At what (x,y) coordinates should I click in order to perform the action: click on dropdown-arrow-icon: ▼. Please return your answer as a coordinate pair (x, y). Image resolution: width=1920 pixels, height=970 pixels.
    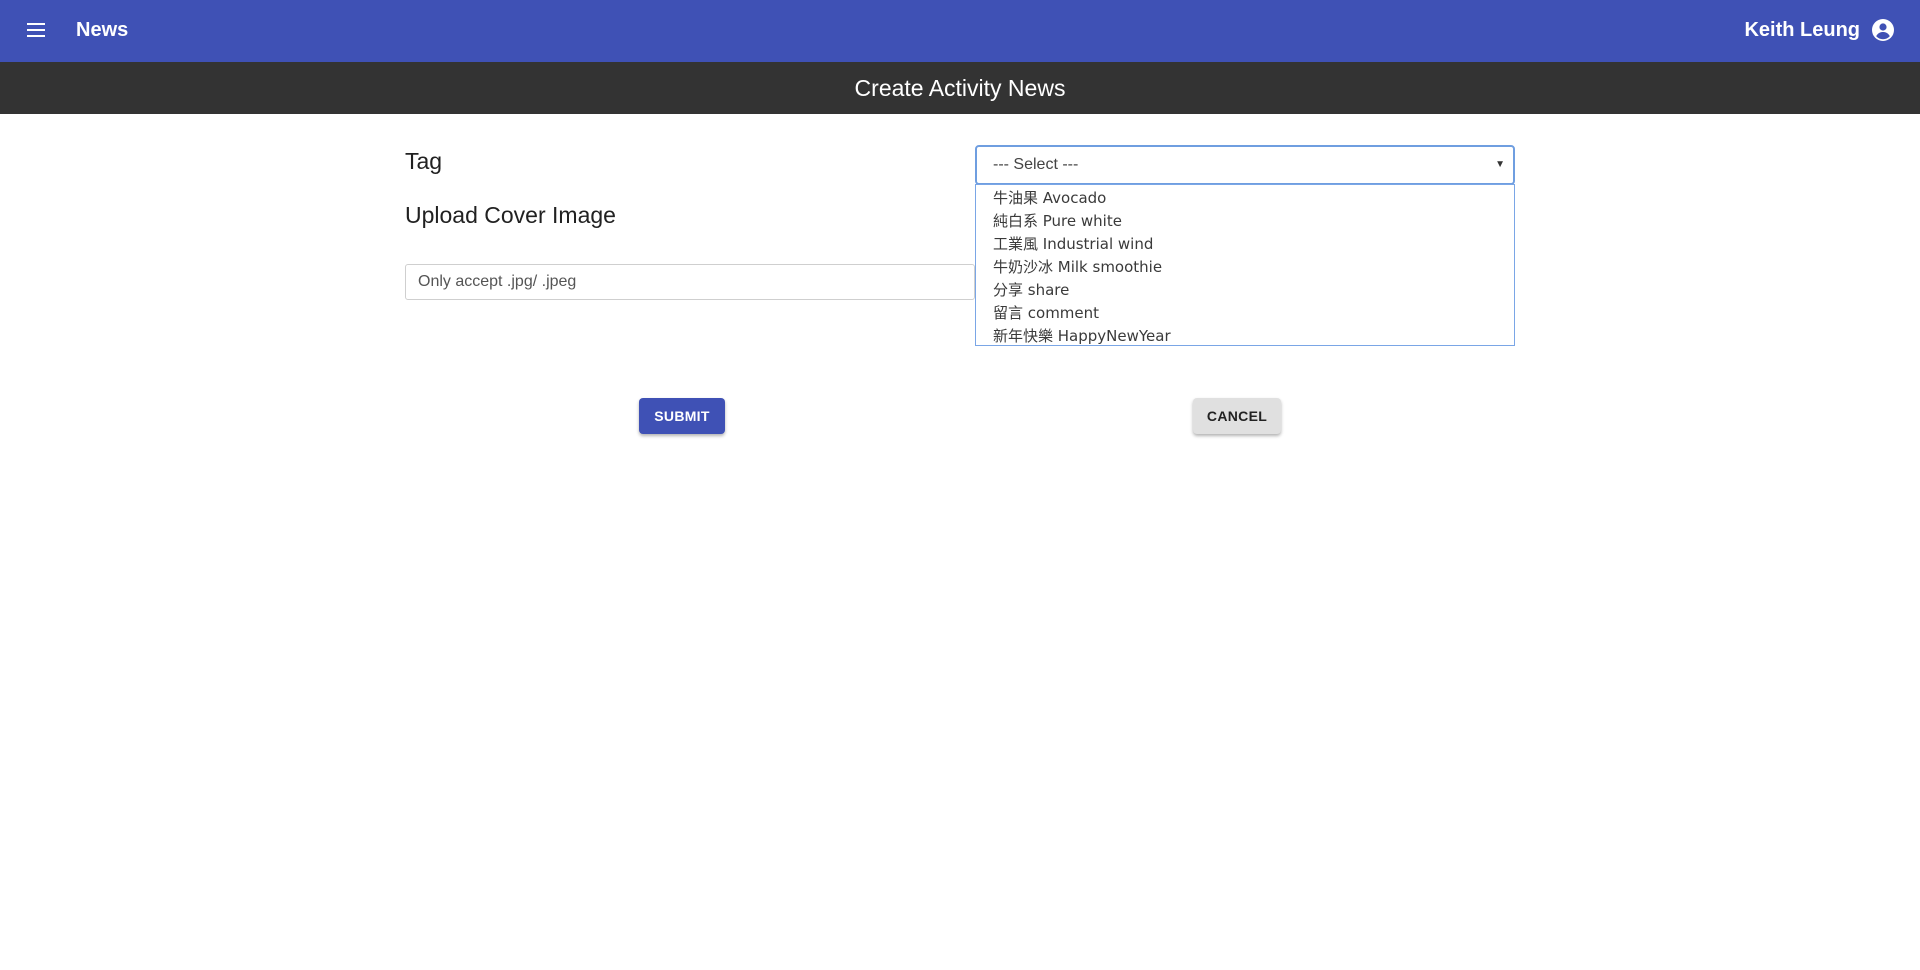
    Looking at the image, I should click on (1500, 164).